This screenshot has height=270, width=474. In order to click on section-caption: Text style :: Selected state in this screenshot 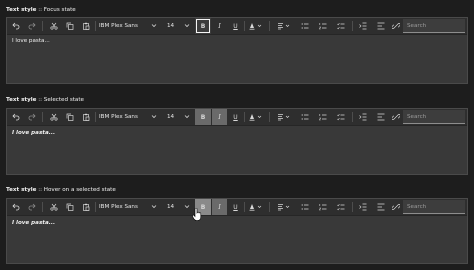, I will do `click(45, 100)`.